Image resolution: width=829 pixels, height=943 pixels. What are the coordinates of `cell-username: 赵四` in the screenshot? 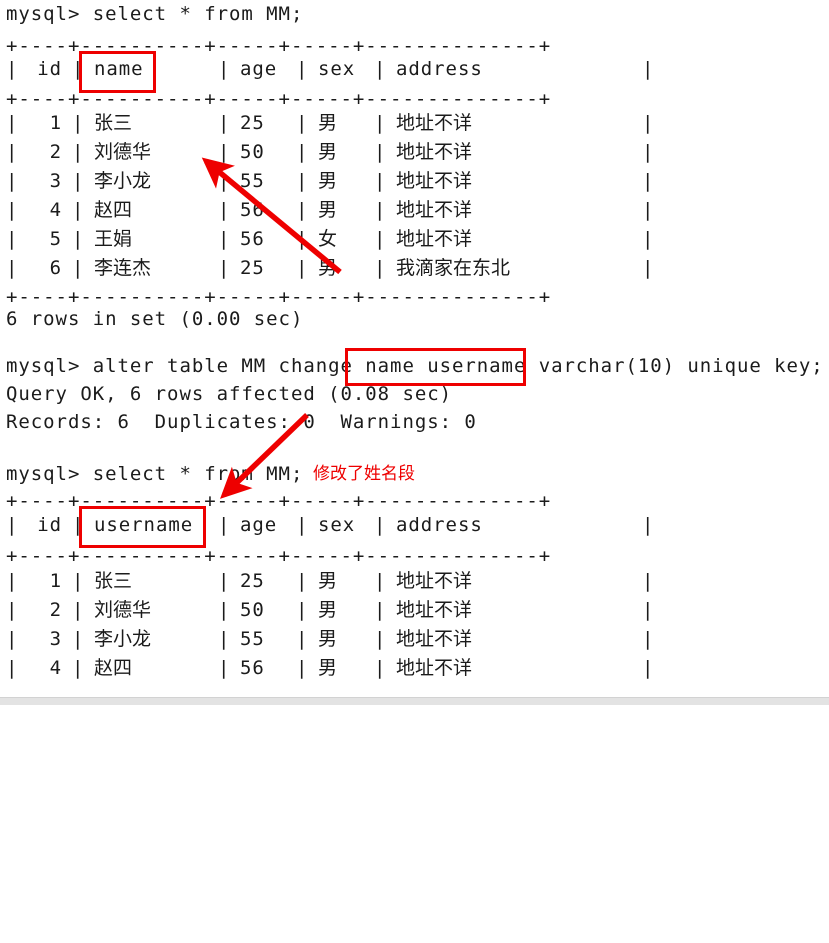 It's located at (113, 668).